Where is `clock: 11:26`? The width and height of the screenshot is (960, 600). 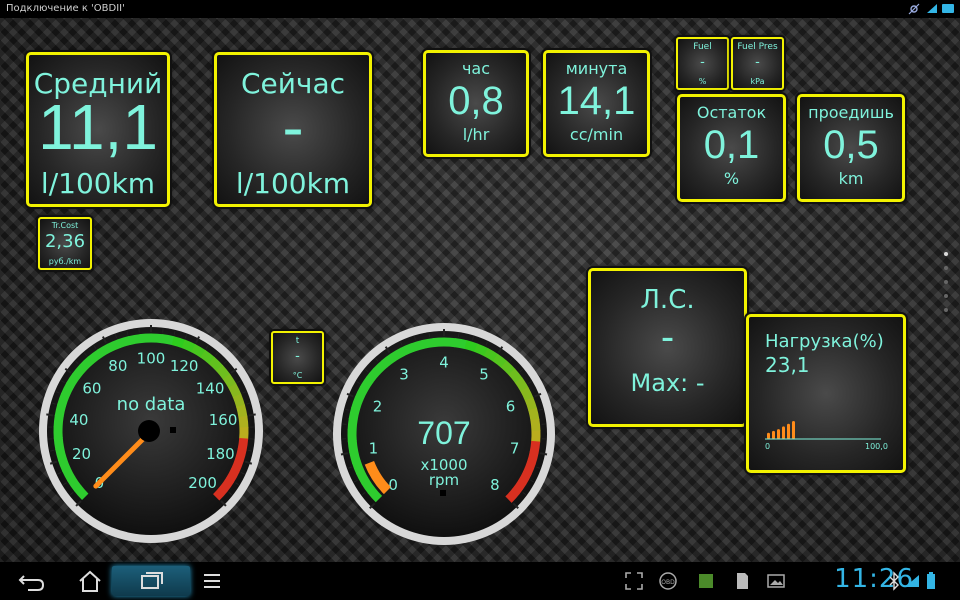
clock: 11:26 is located at coordinates (874, 579).